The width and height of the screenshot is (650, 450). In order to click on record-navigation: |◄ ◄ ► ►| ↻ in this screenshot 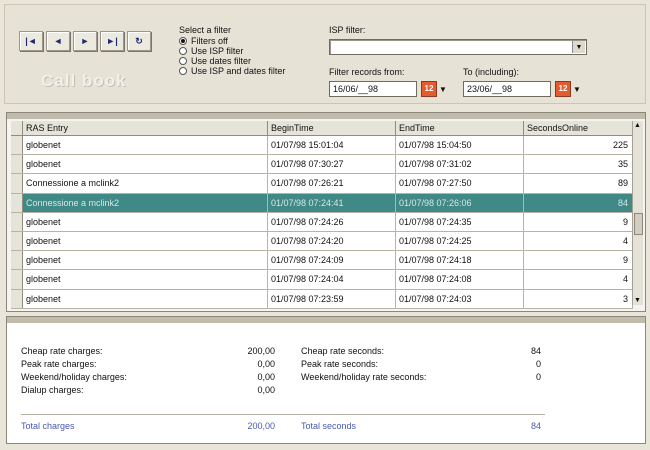, I will do `click(85, 41)`.